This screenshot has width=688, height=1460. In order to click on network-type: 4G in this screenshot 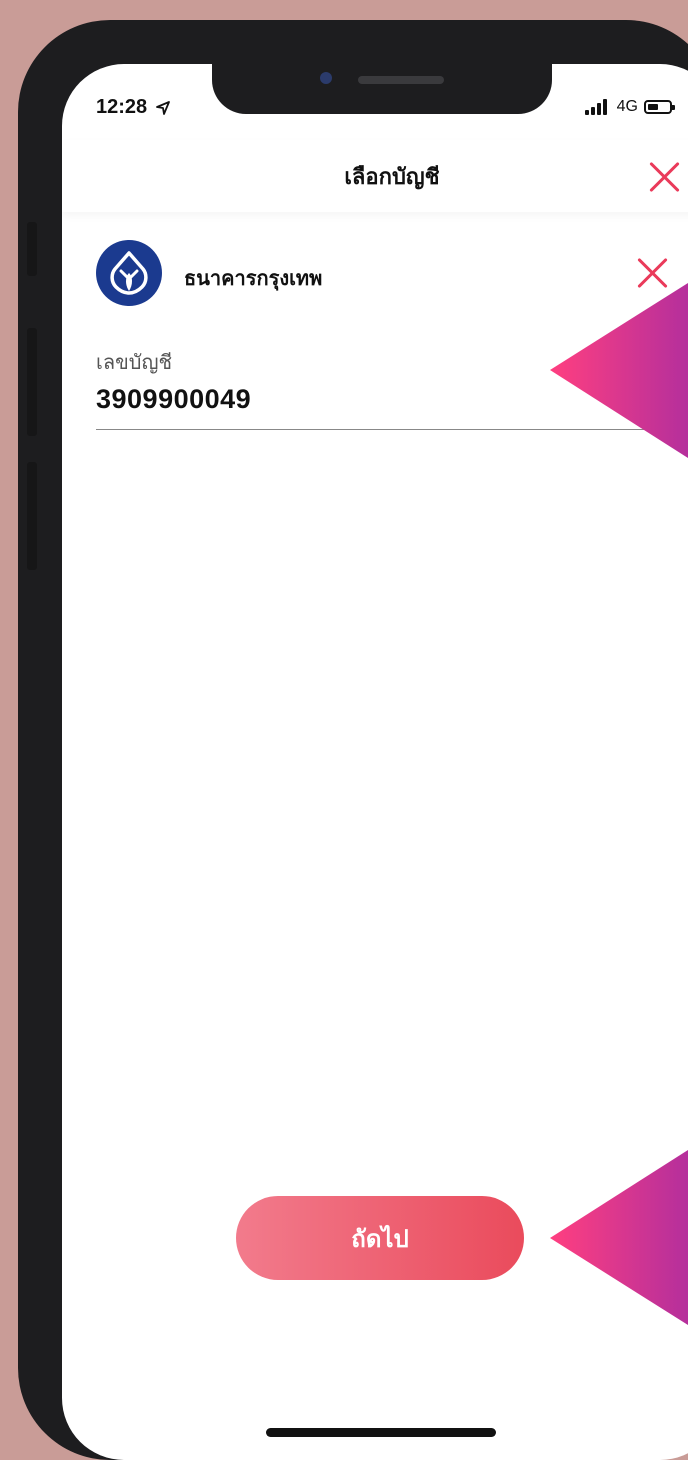, I will do `click(627, 106)`.